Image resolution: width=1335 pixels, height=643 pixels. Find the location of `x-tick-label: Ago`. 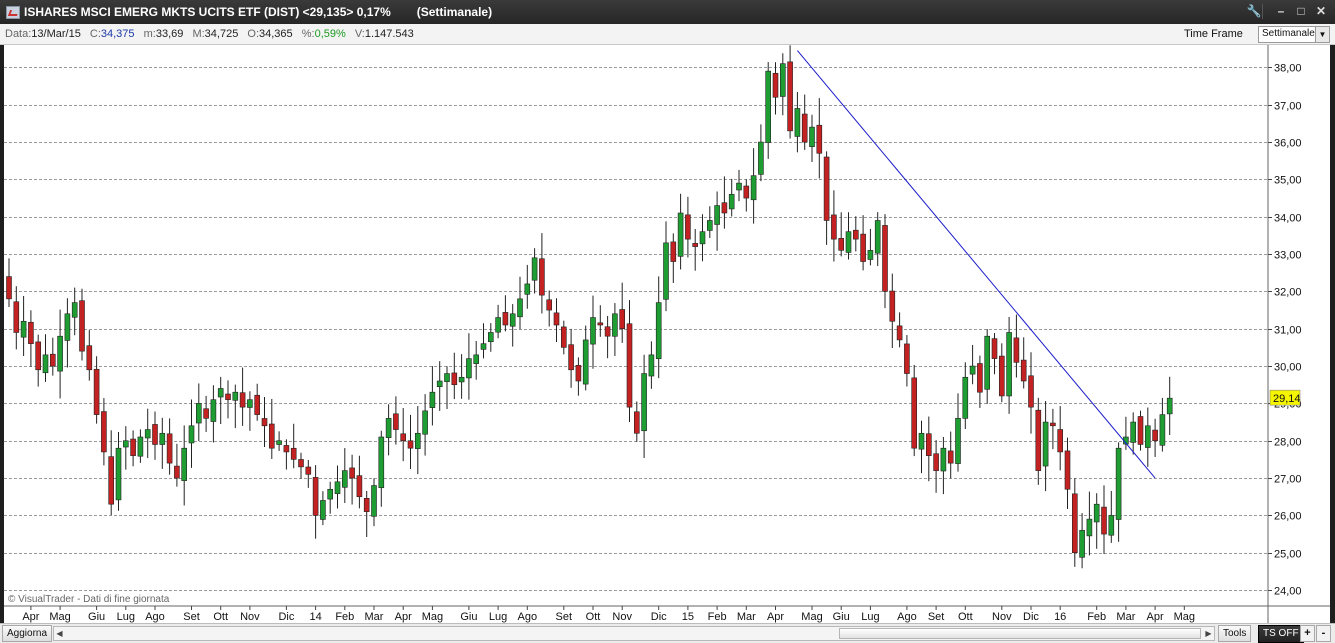

x-tick-label: Ago is located at coordinates (155, 617).